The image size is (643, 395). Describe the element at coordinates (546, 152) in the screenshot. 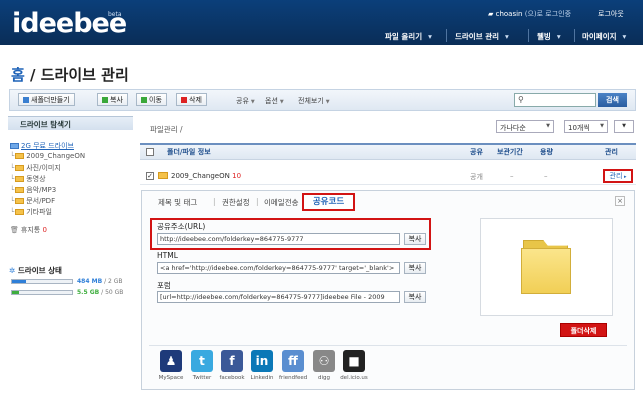

I see `col-size: 용량` at that location.